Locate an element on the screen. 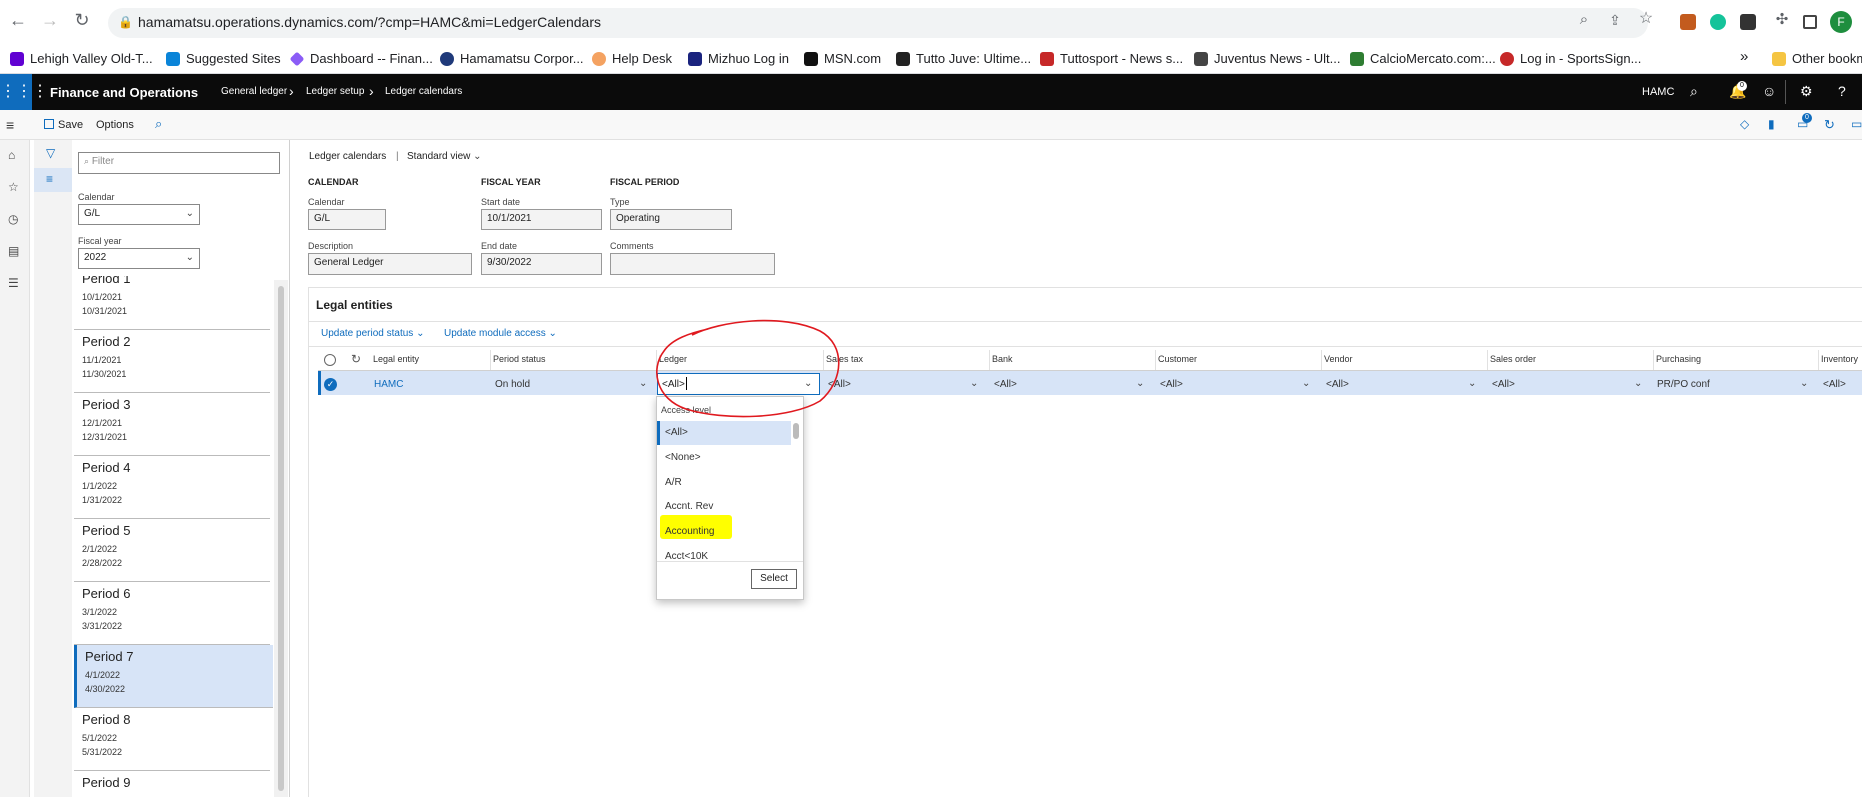  share-icon: ⇪ is located at coordinates (1615, 20).